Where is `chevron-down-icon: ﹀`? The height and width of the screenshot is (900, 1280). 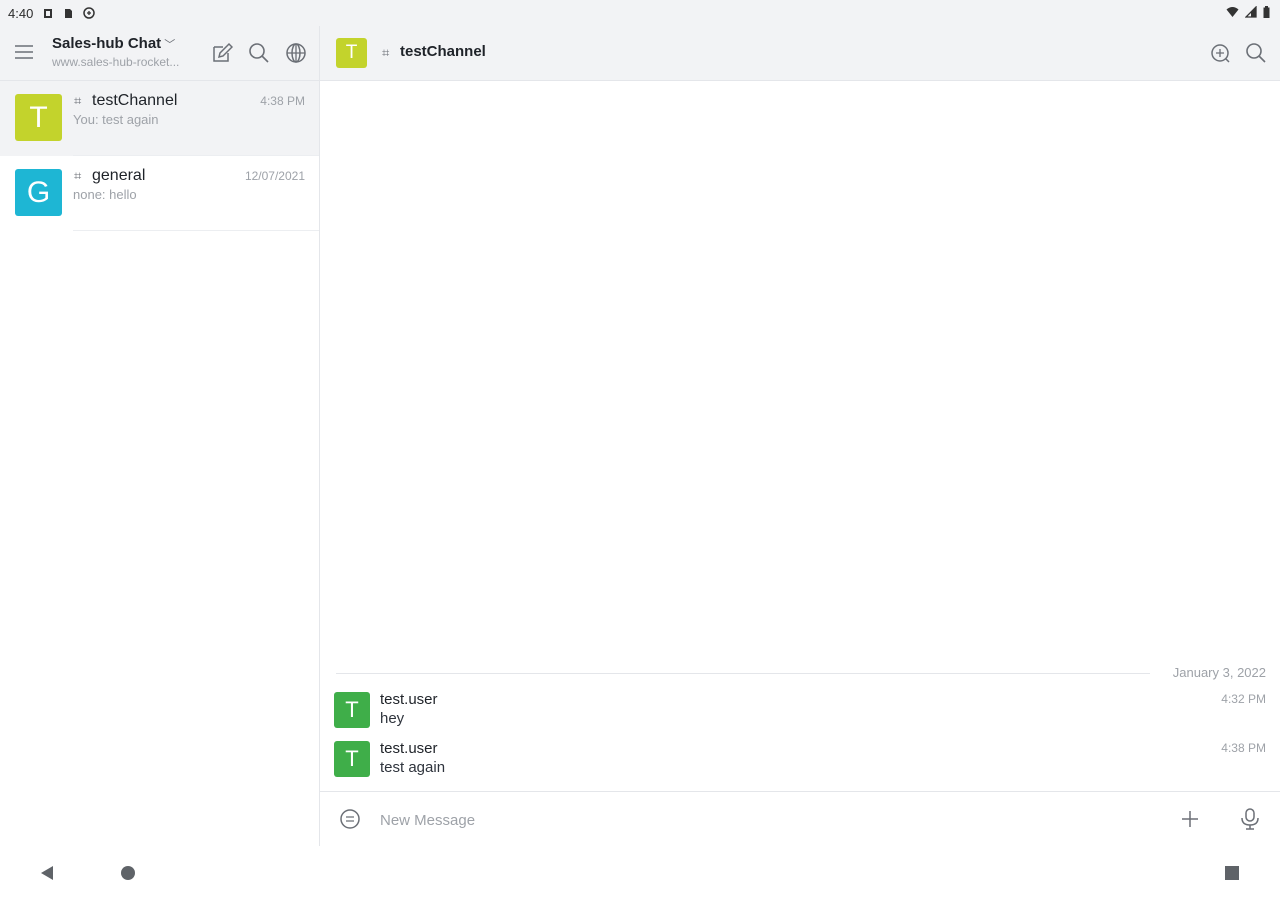
chevron-down-icon: ﹀ is located at coordinates (170, 45).